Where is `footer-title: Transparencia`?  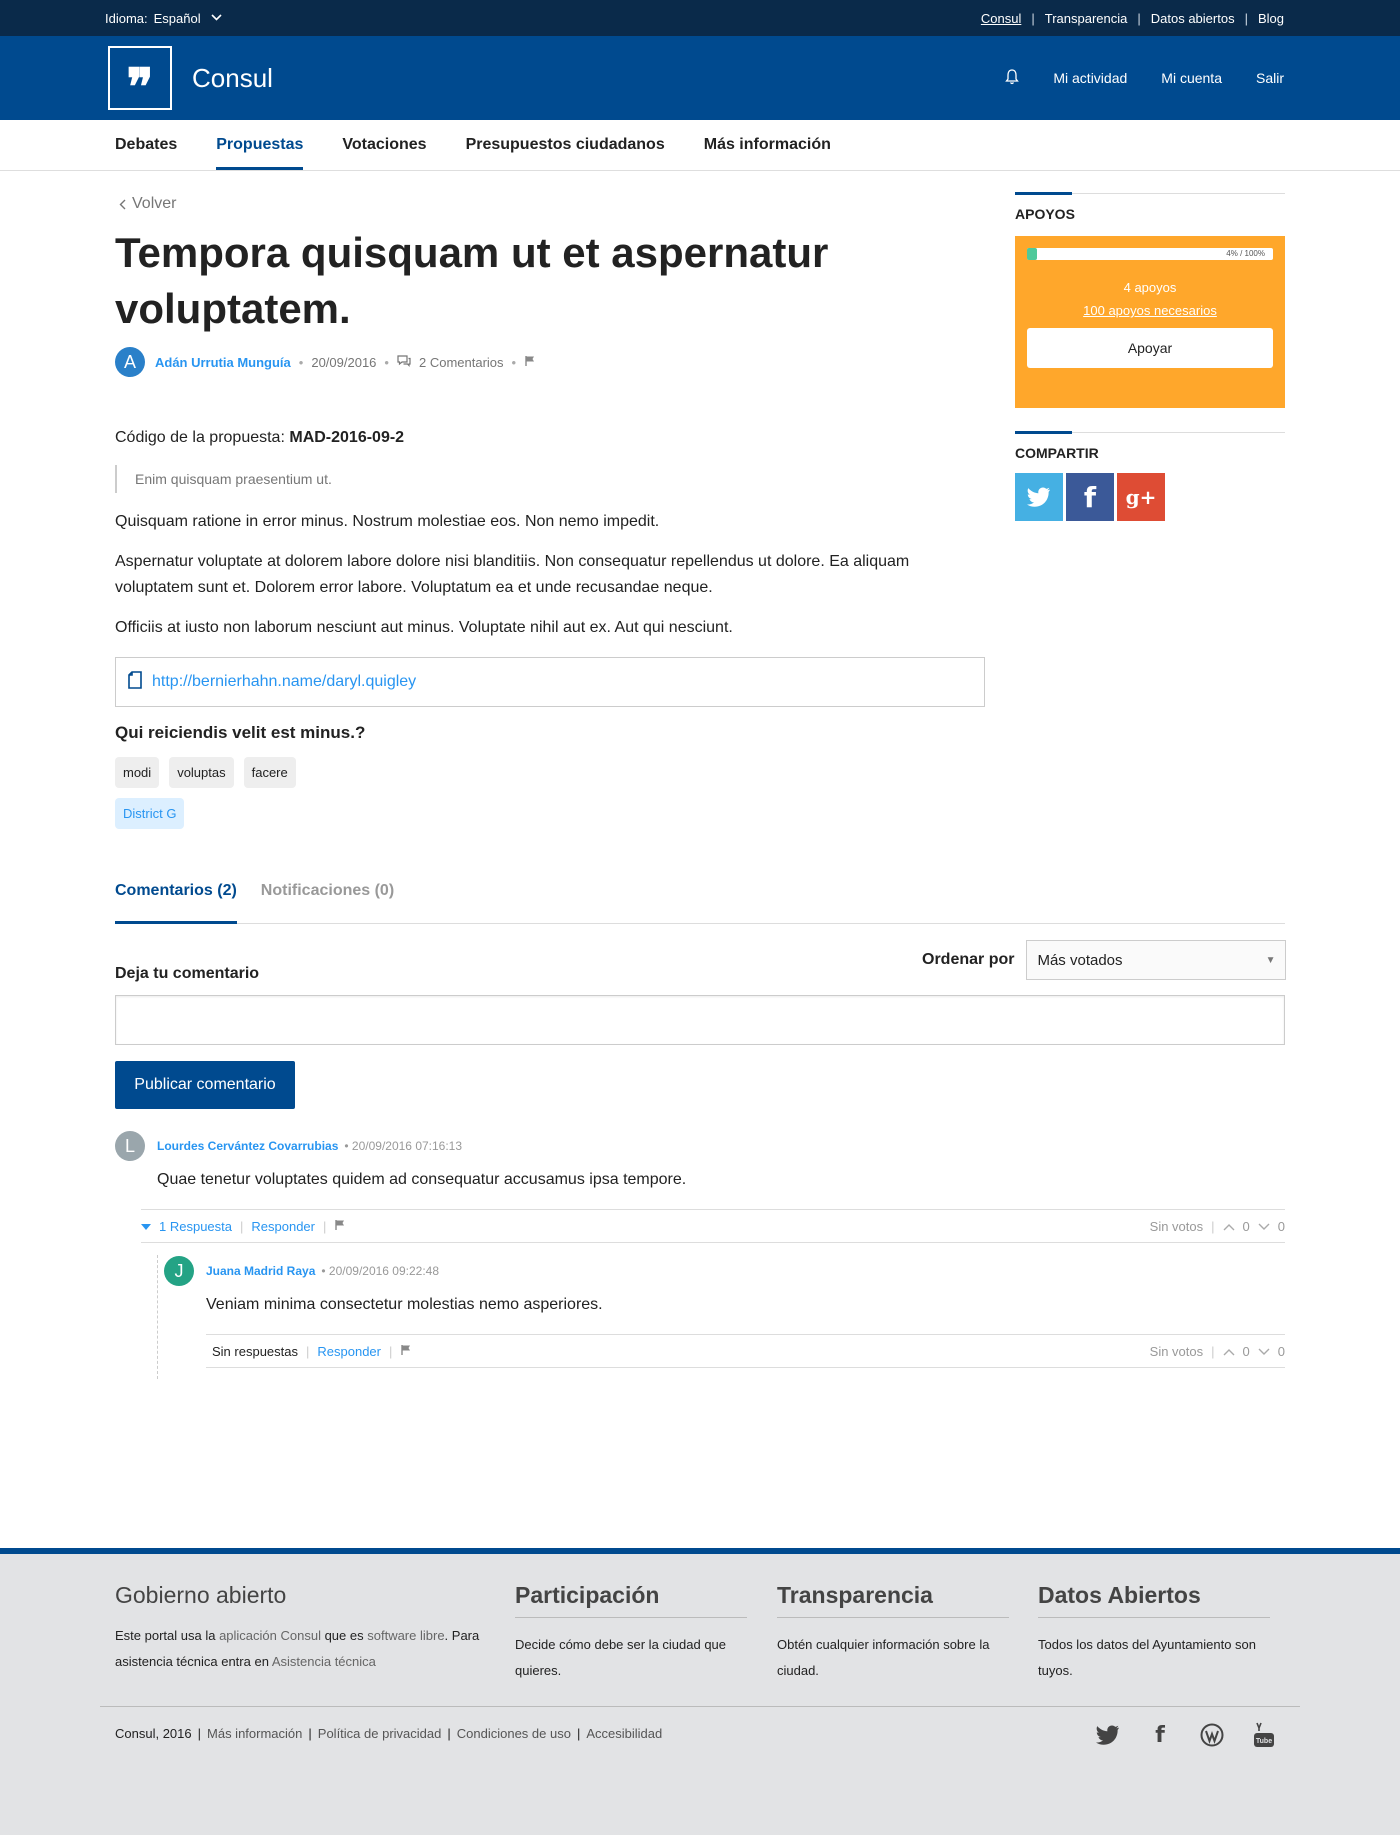 footer-title: Transparencia is located at coordinates (893, 1600).